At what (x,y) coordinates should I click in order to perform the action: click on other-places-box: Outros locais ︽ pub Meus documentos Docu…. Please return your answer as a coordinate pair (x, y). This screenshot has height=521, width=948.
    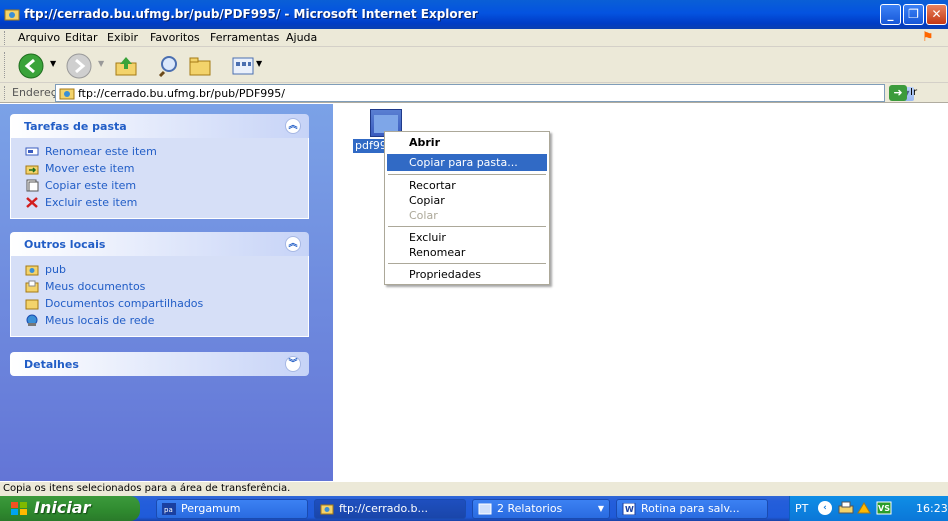
    Looking at the image, I should click on (159, 284).